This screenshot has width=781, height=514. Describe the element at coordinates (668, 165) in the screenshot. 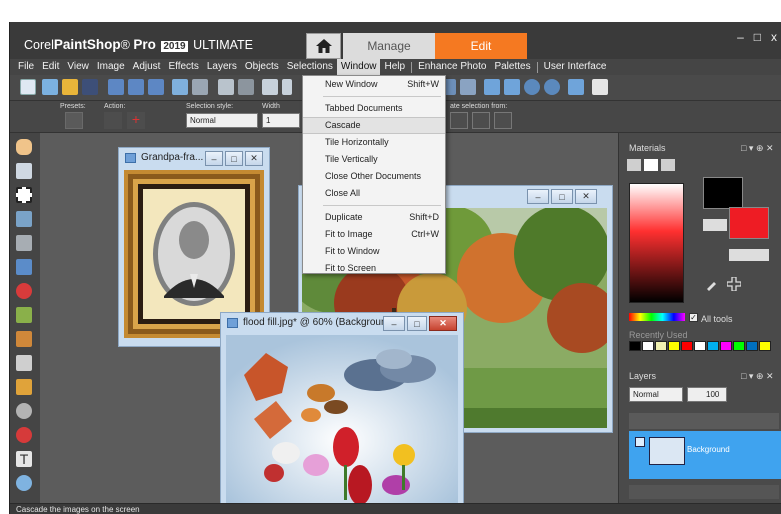

I see `swatch-view-icon` at that location.